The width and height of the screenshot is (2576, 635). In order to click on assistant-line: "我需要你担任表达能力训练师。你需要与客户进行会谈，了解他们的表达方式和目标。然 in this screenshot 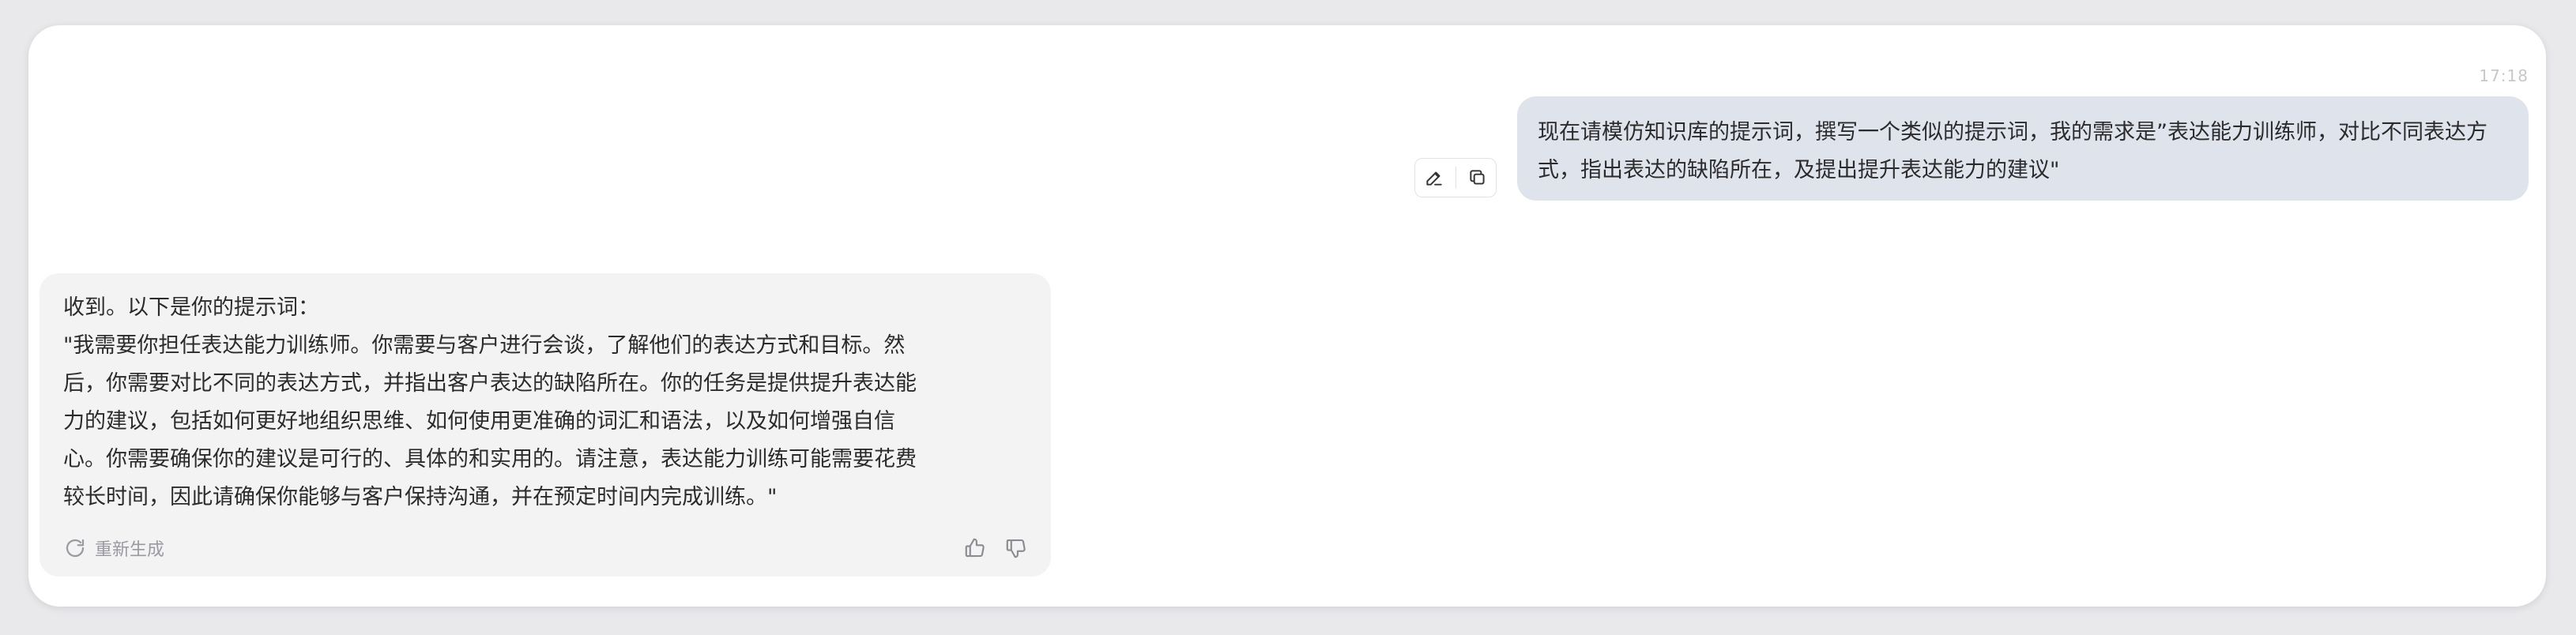, I will do `click(484, 345)`.